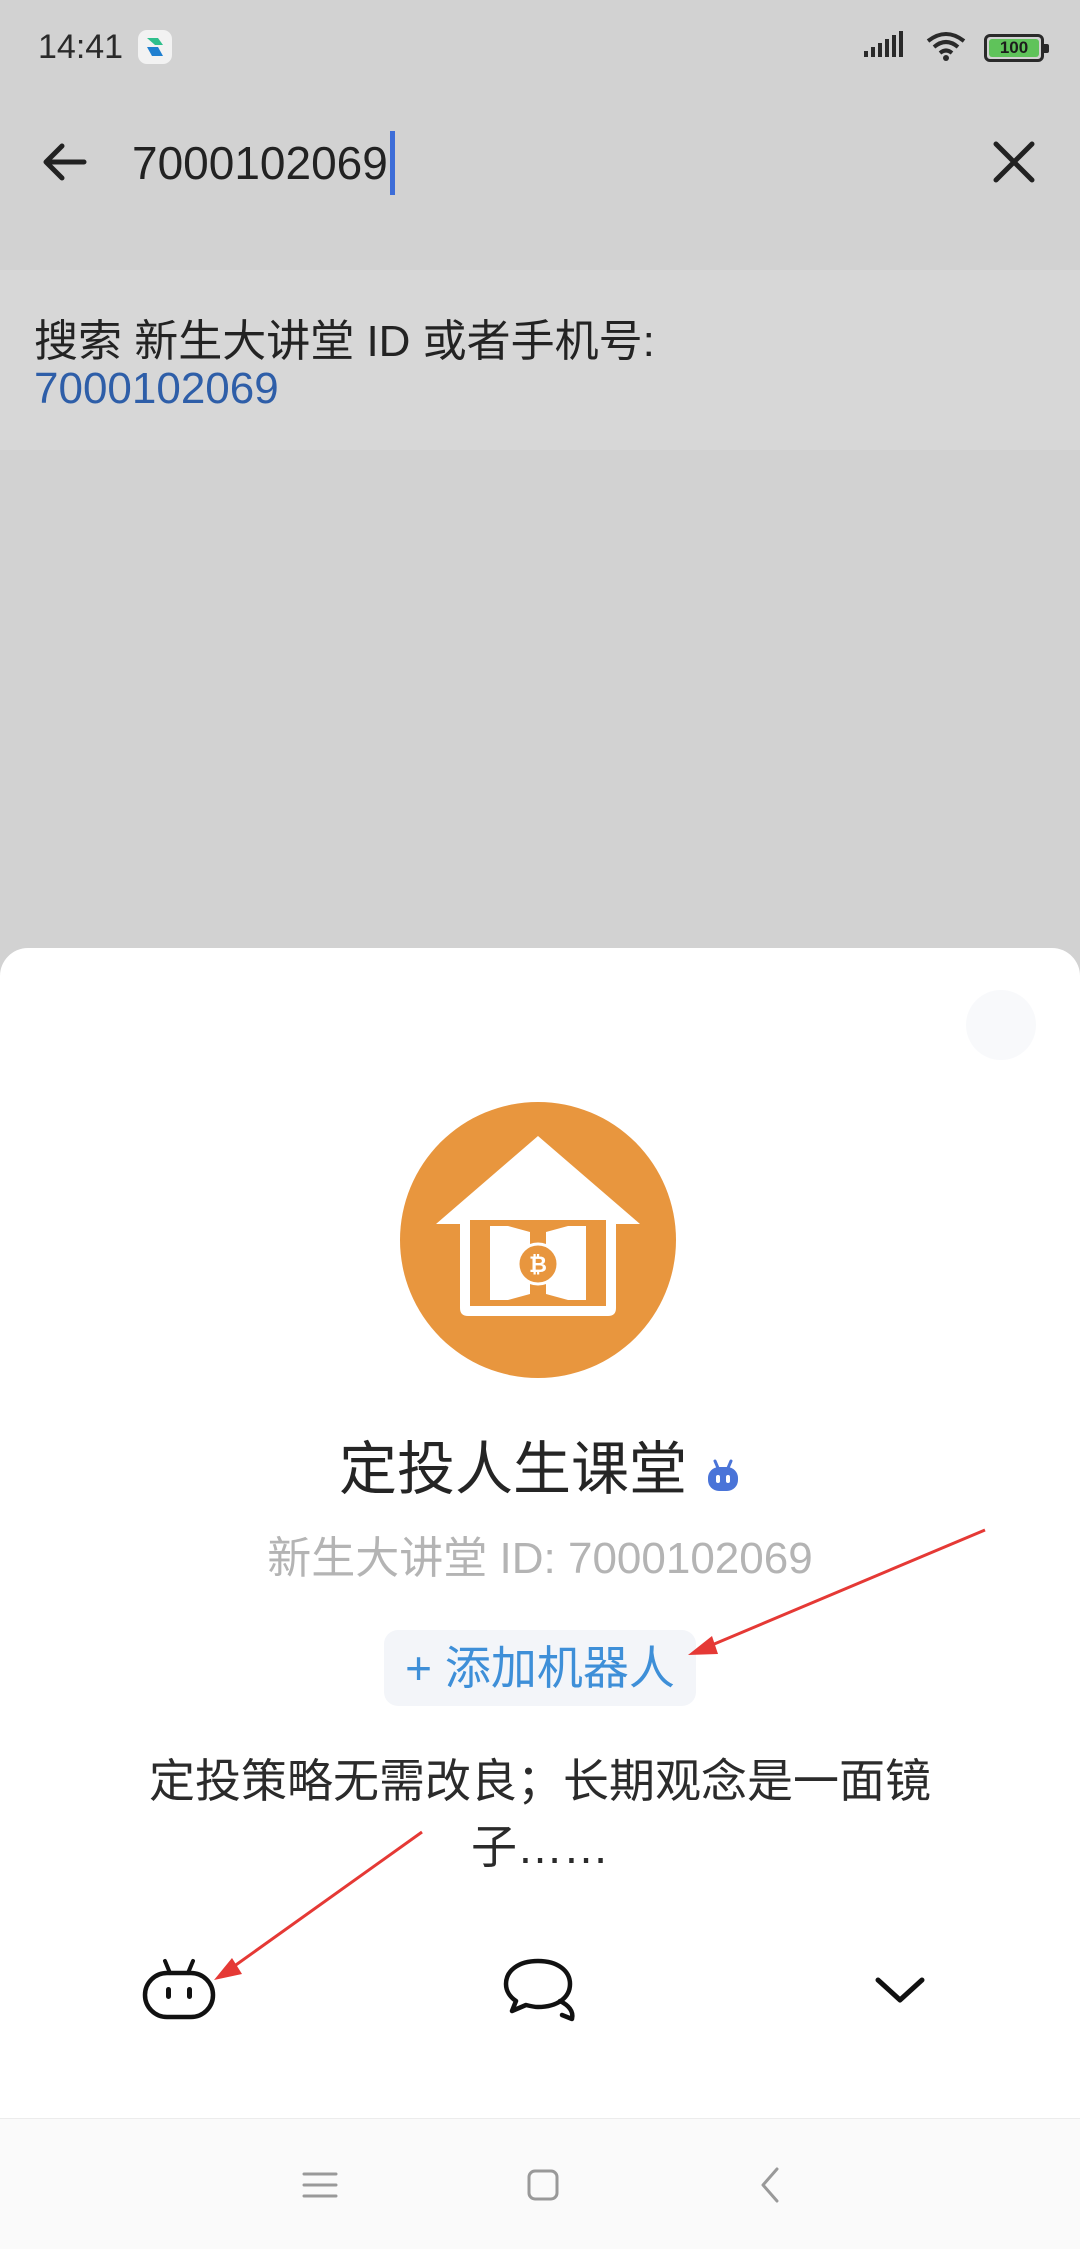 The height and width of the screenshot is (2249, 1080). I want to click on app-notification-icon, so click(155, 47).